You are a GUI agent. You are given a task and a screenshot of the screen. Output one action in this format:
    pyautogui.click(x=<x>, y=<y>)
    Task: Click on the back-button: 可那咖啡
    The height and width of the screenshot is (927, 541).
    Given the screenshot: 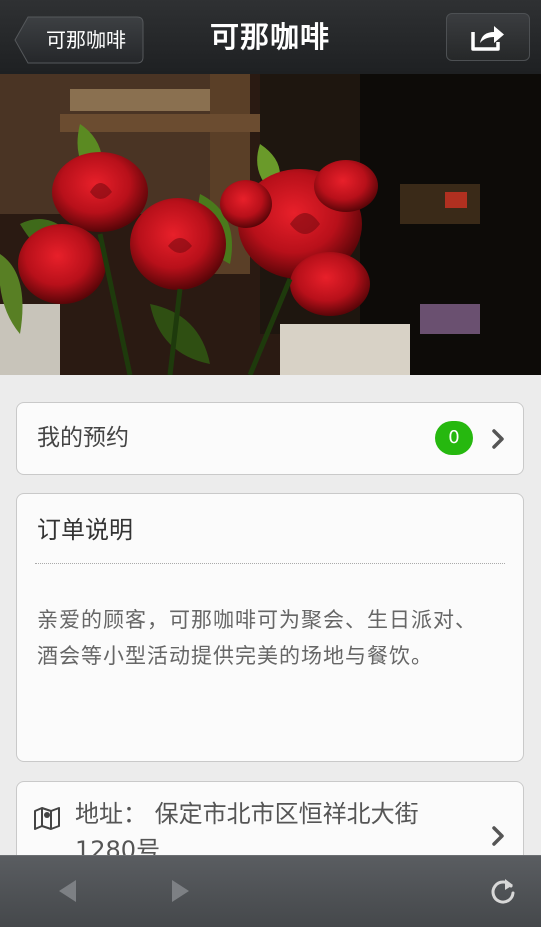 What is the action you would take?
    pyautogui.click(x=79, y=40)
    